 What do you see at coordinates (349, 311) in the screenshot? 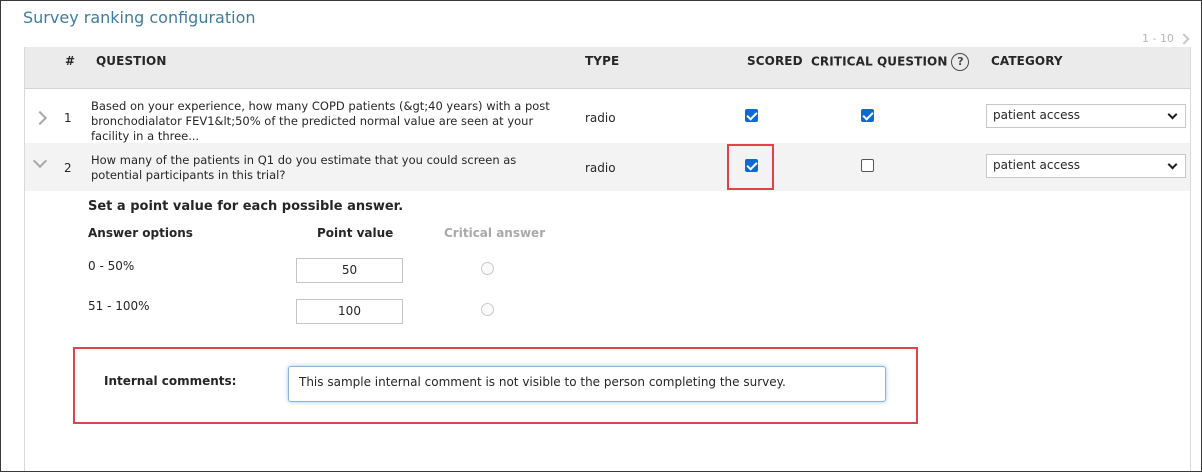
I see `point-value-input: 100` at bounding box center [349, 311].